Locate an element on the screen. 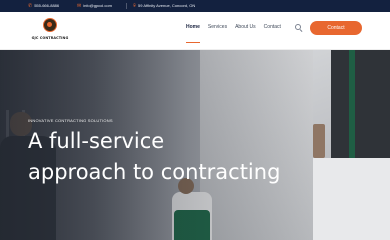  main-nav: Home Services About Us Contact is located at coordinates (233, 31).